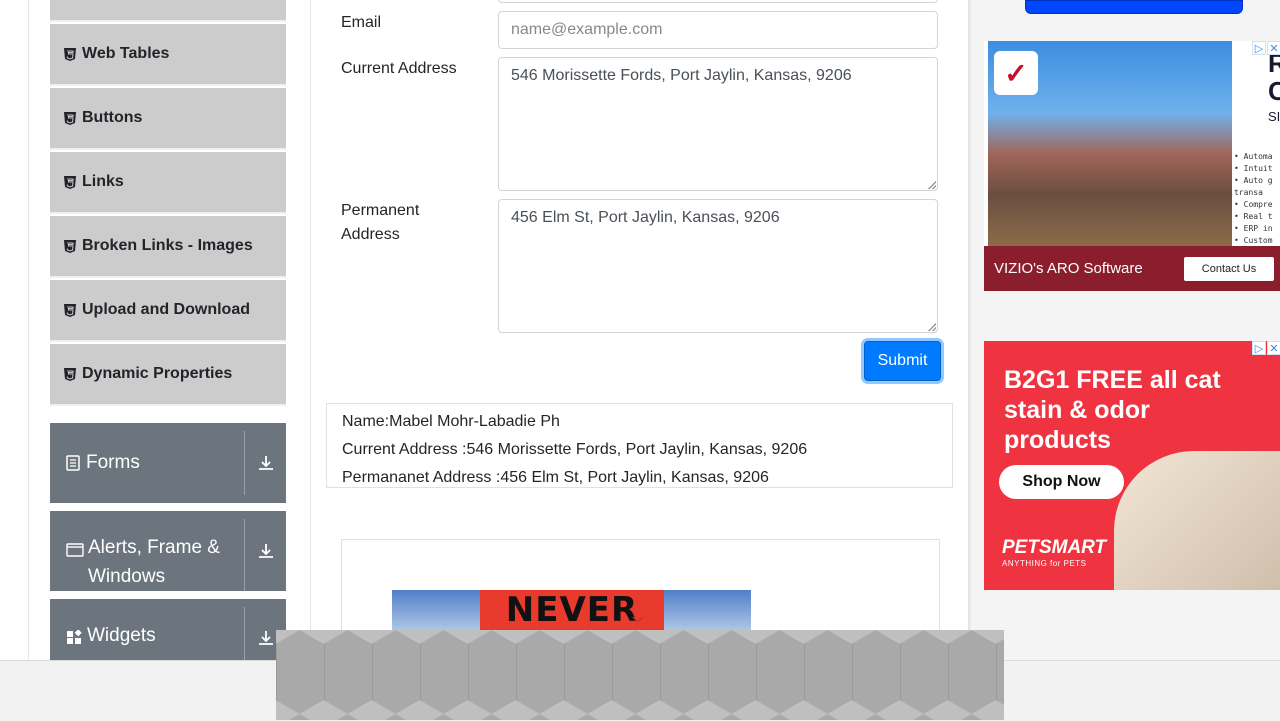 This screenshot has height=721, width=1280. I want to click on sidebar-item-links: Links, so click(168, 183).